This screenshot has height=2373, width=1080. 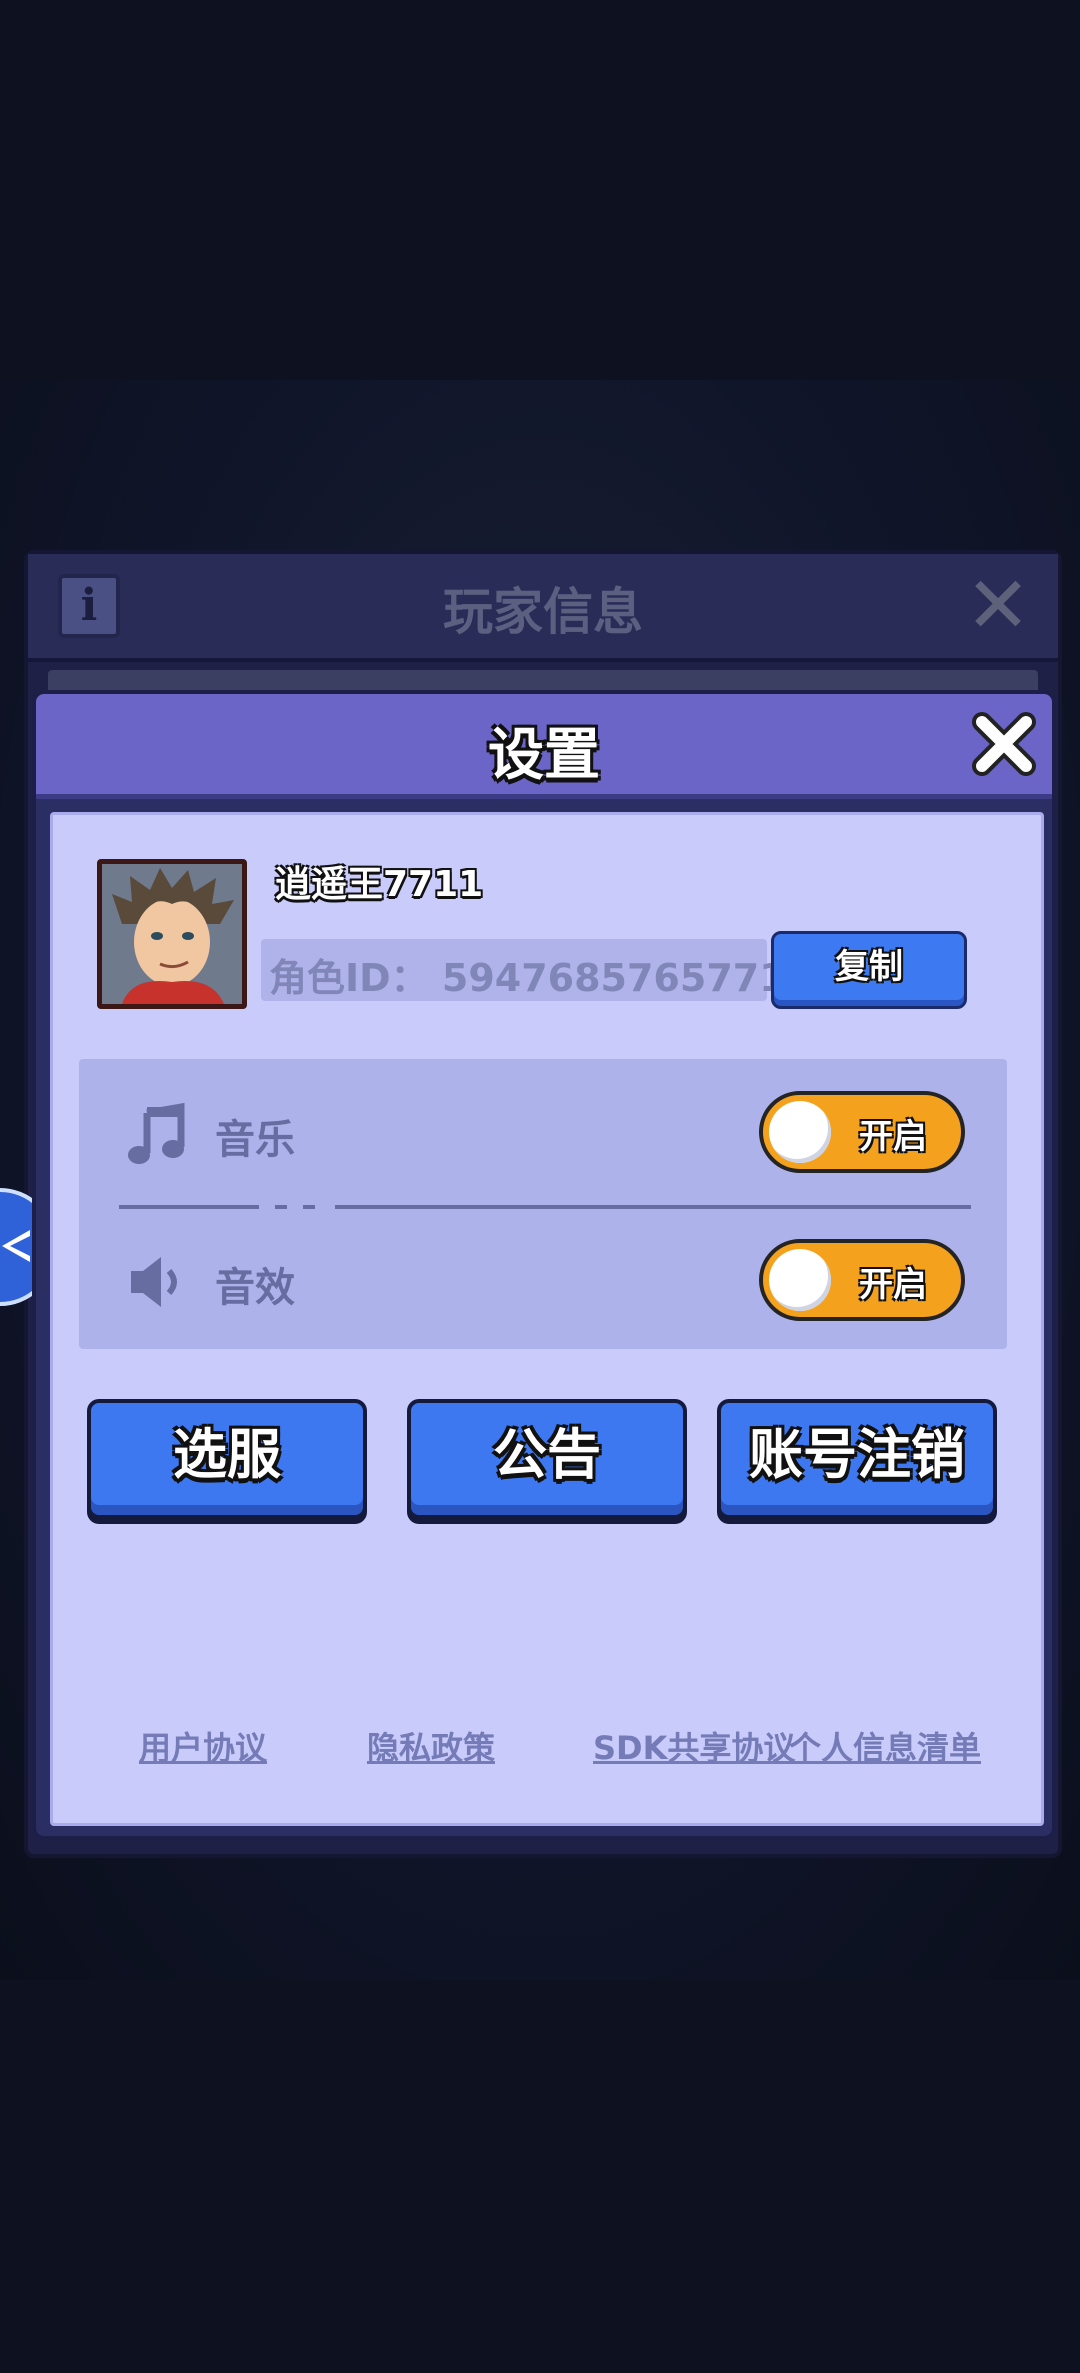 I want to click on settings-header: 设置, so click(x=544, y=746).